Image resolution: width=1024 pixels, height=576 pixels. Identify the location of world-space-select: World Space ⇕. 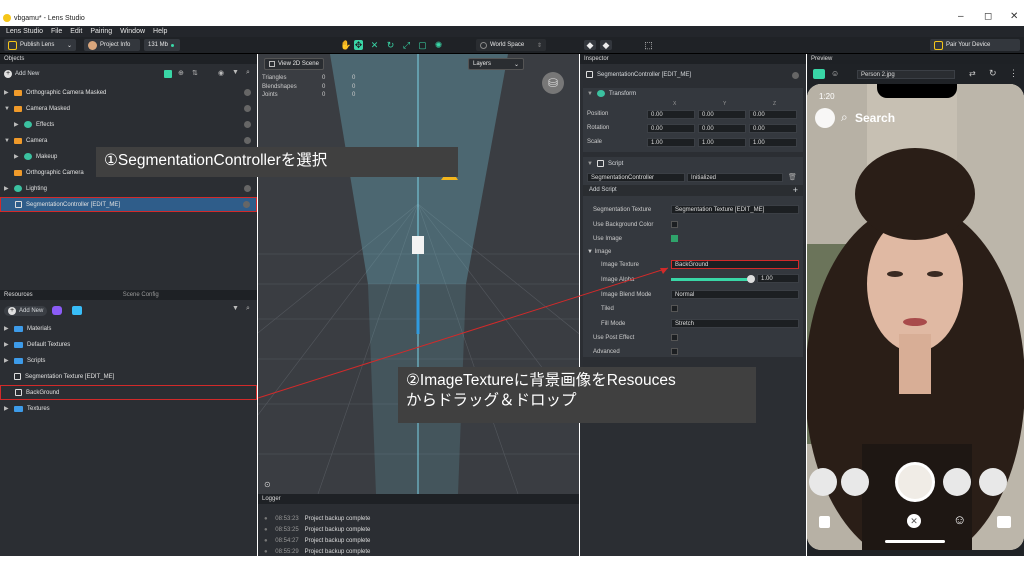
(511, 45).